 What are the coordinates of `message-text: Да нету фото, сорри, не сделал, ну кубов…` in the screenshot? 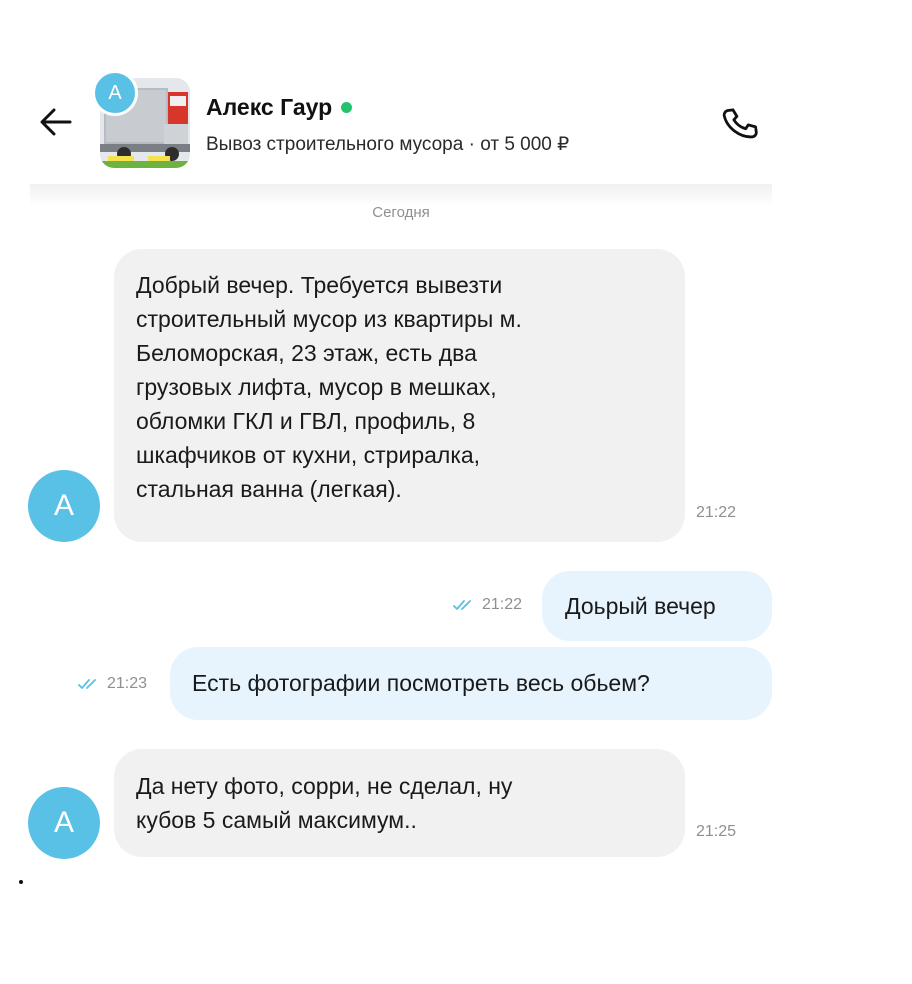 It's located at (324, 803).